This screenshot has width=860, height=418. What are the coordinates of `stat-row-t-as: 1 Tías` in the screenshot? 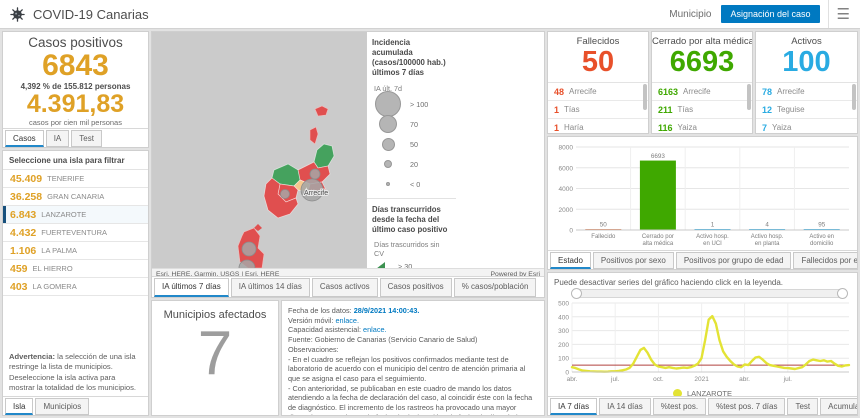 It's located at (598, 110).